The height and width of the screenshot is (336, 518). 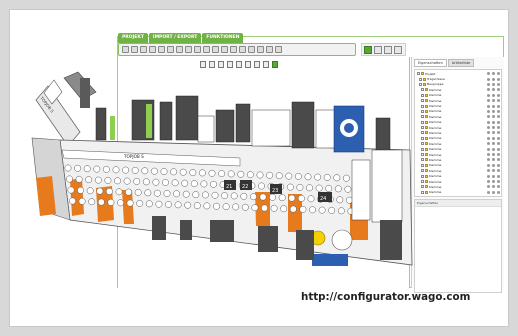 What do you see at coordinates (386, 297) in the screenshot?
I see `source-url: http://configurator.wago.com` at bounding box center [386, 297].